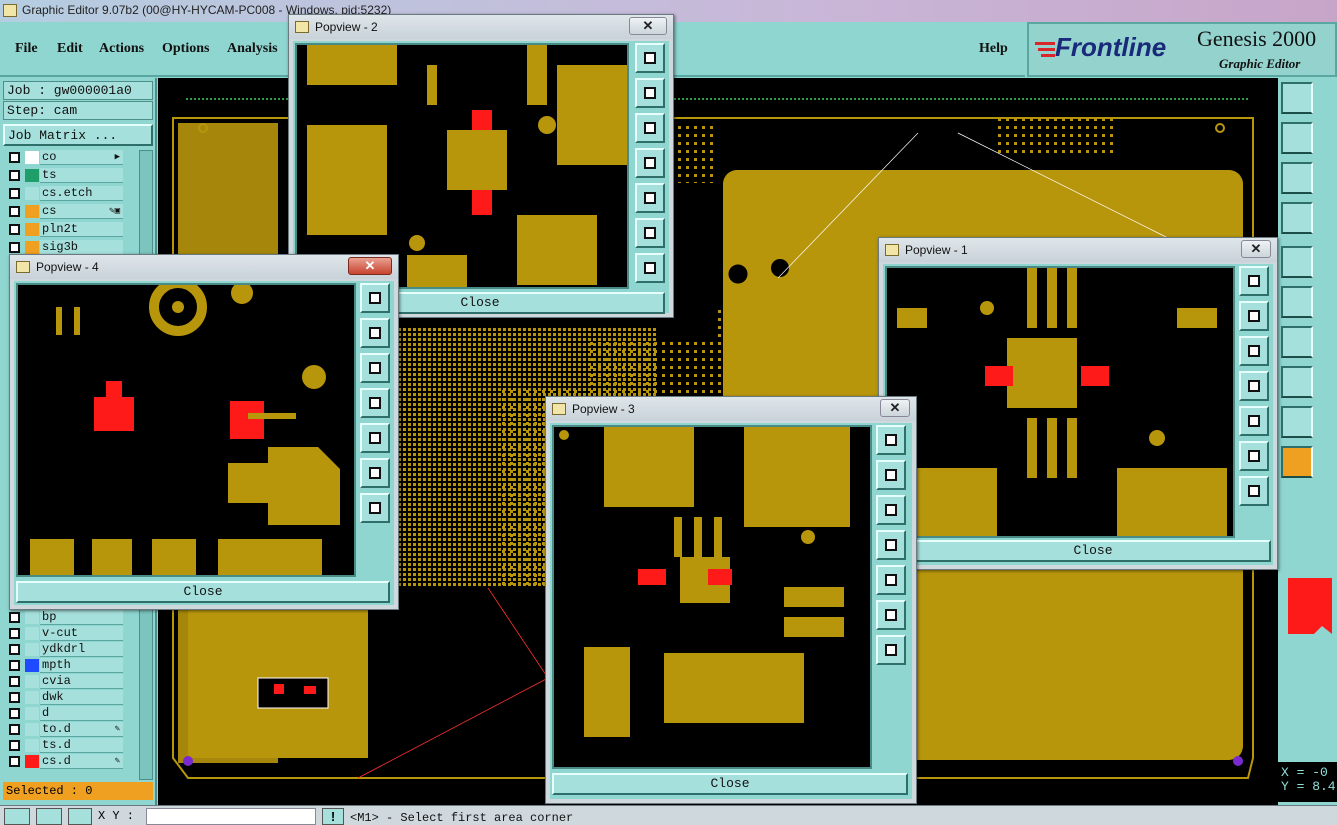 The width and height of the screenshot is (1337, 825). I want to click on layer-row: cs.d ✎, so click(65, 761).